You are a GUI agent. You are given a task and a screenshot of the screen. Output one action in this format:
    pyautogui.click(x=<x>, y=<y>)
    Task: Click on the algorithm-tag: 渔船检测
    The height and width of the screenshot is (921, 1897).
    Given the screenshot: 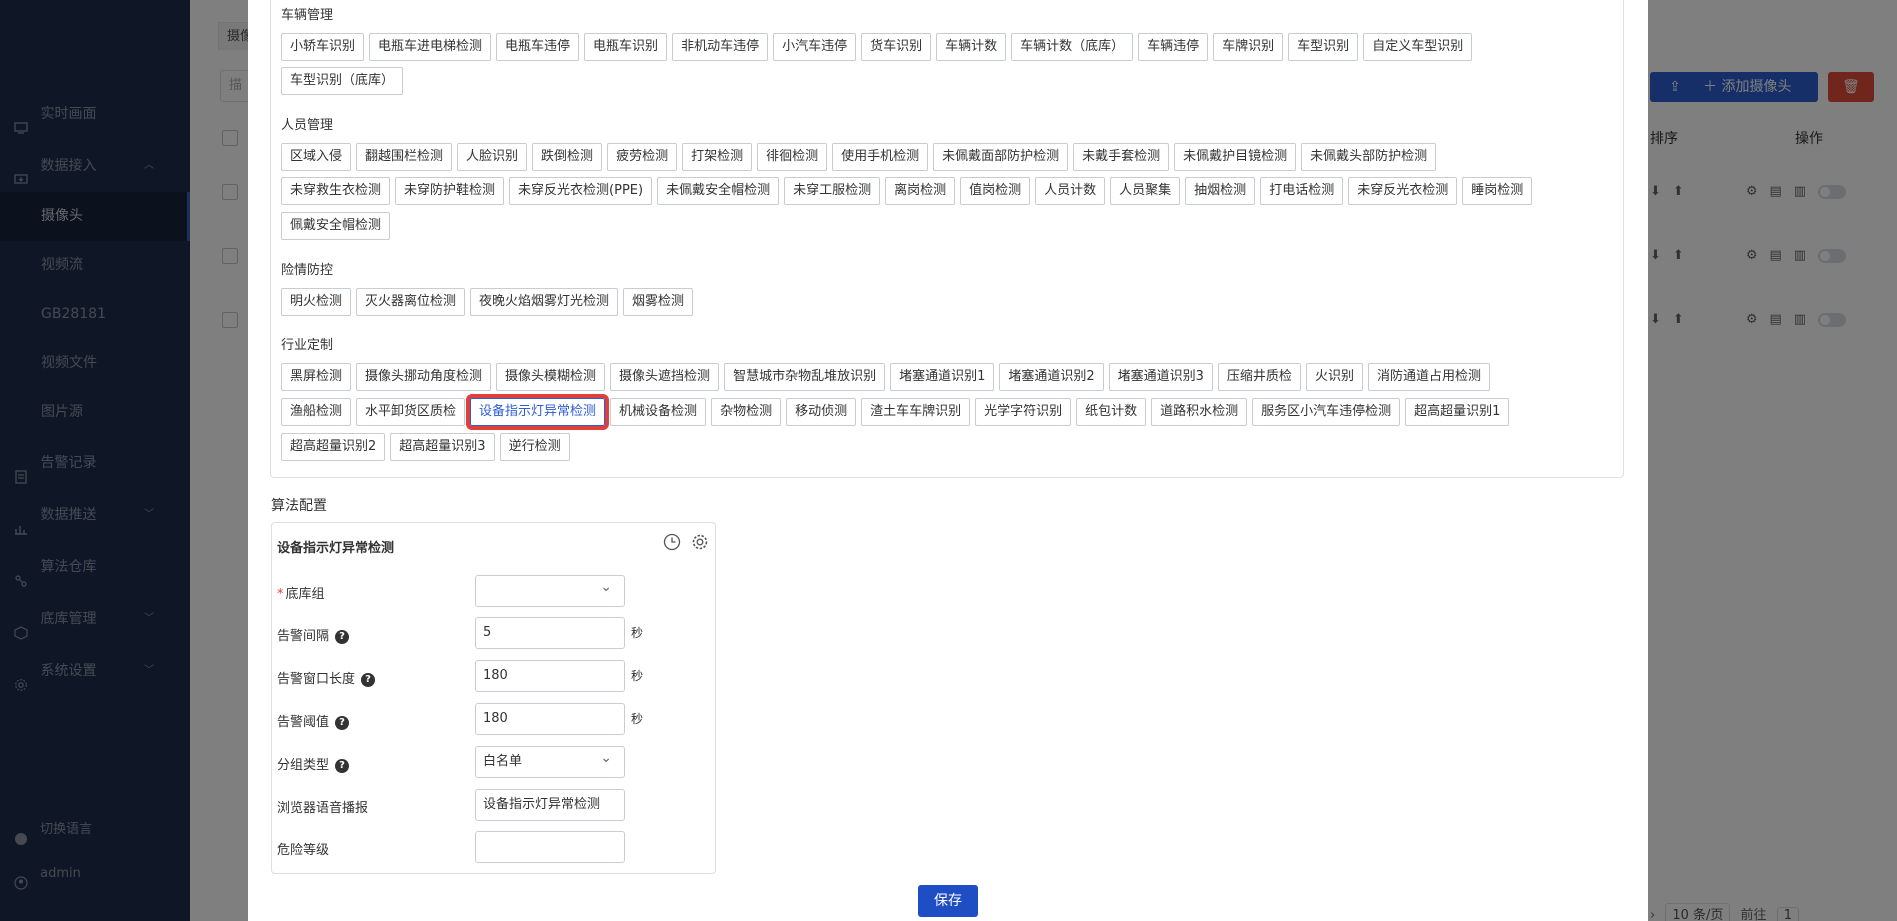 What is the action you would take?
    pyautogui.click(x=316, y=412)
    